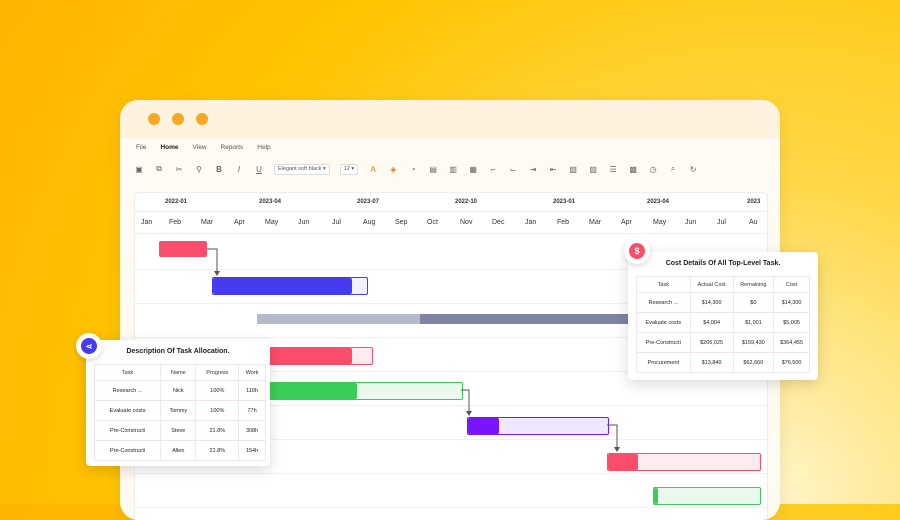 This screenshot has height=520, width=900. Describe the element at coordinates (139, 169) in the screenshot. I see `save-icon: ▣` at that location.